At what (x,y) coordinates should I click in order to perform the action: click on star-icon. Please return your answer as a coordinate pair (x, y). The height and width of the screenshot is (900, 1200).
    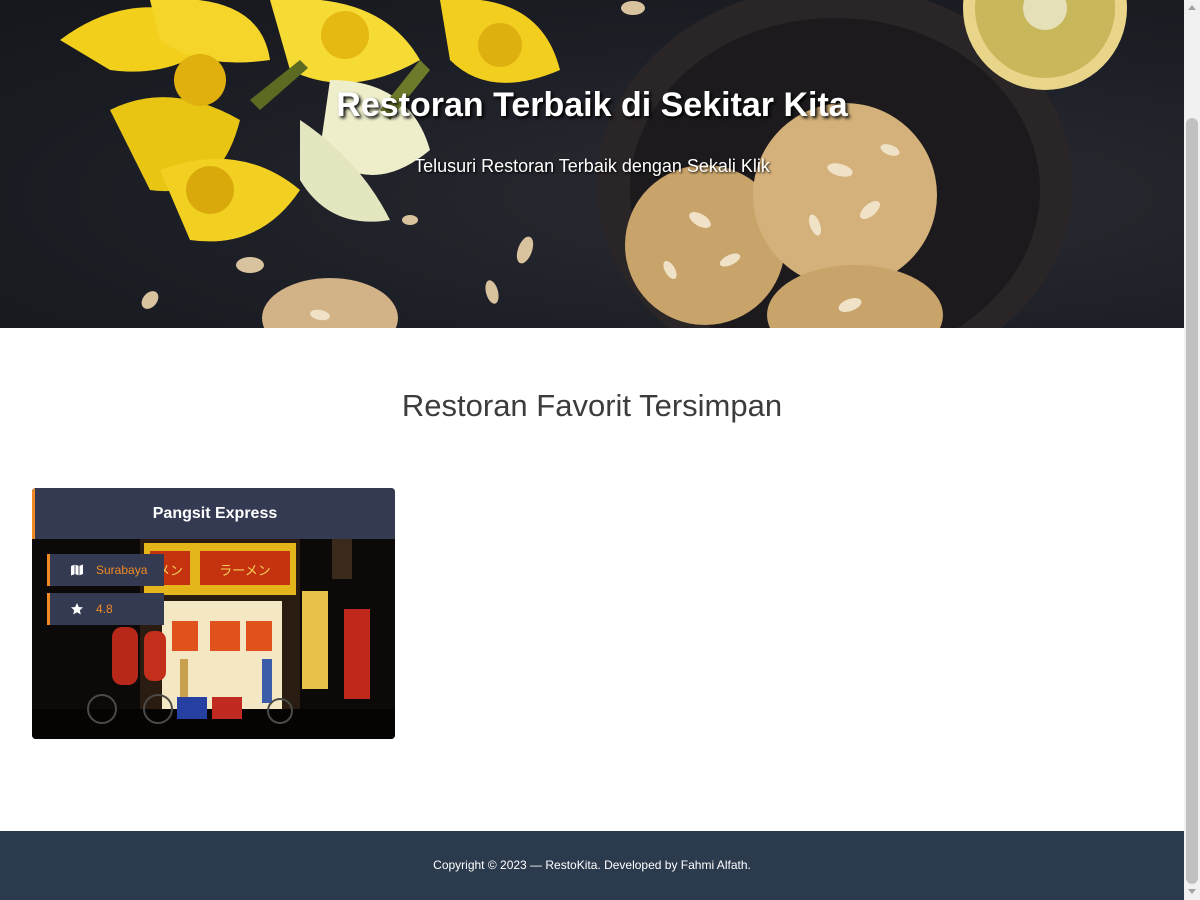
    Looking at the image, I should click on (77, 609).